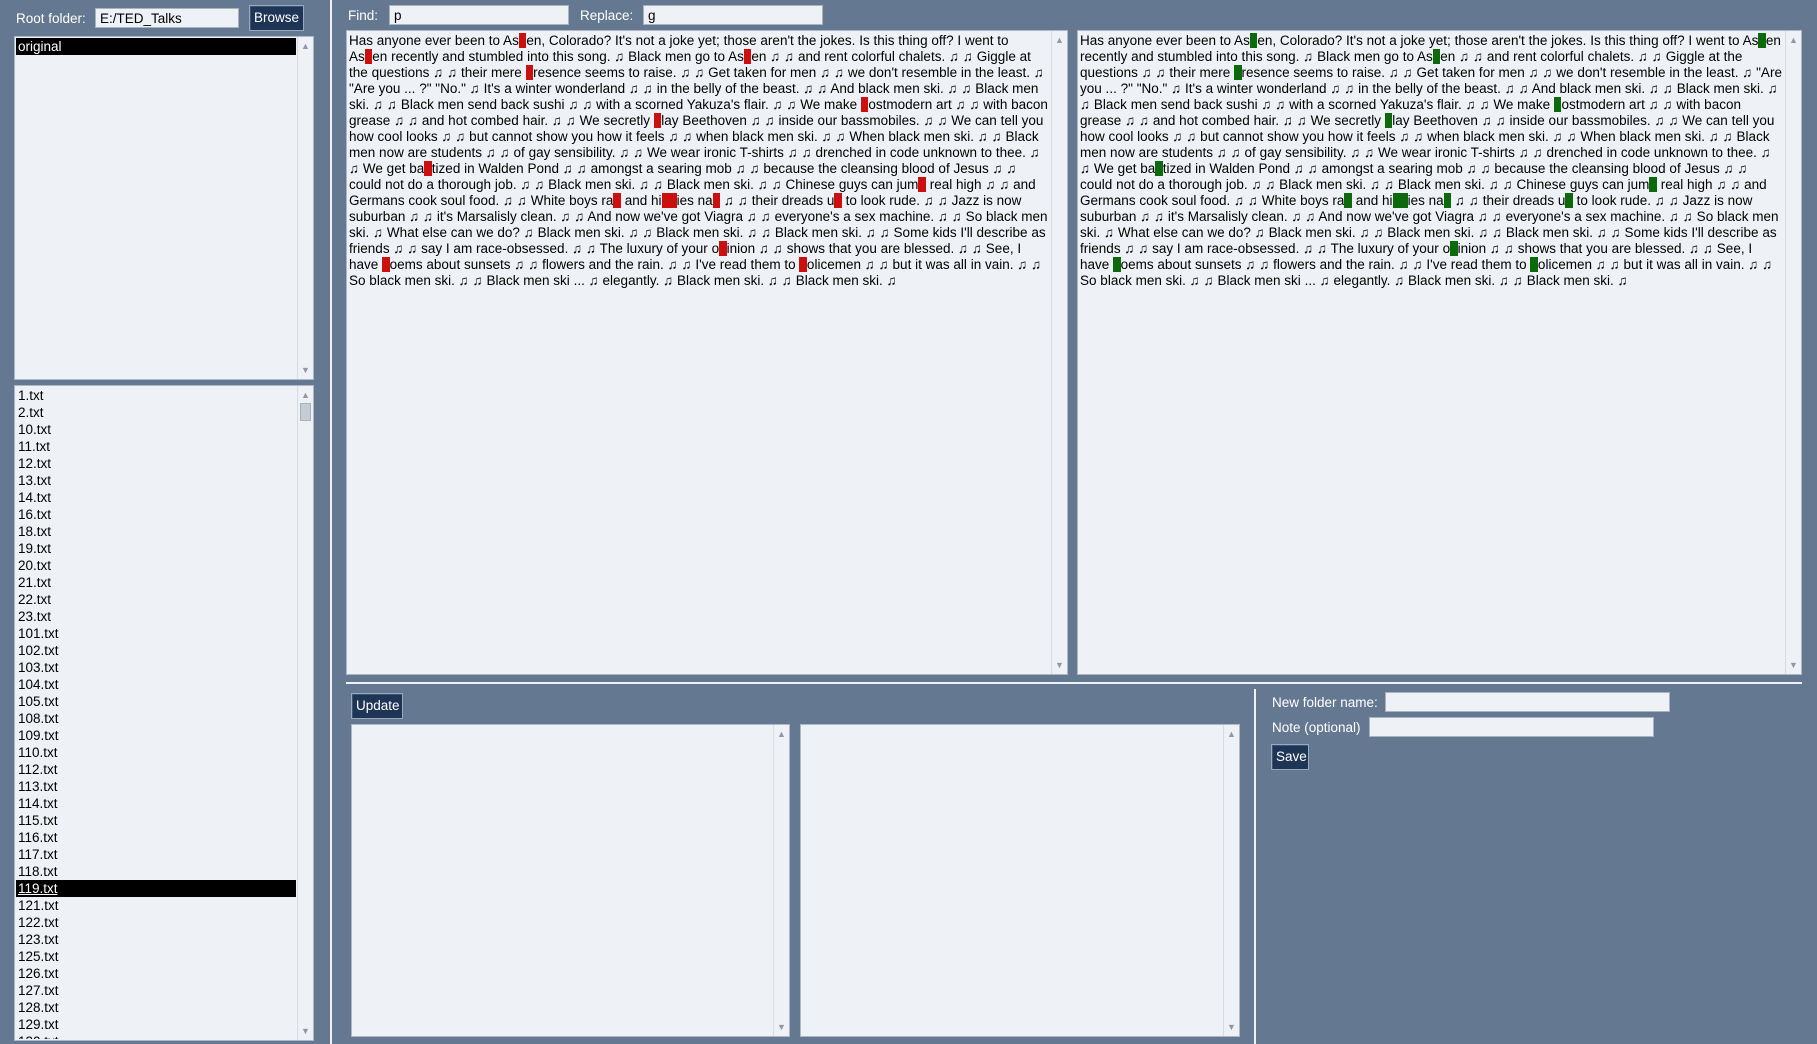  What do you see at coordinates (781, 880) in the screenshot?
I see `bottom-left-scrollbar: ▲ ▼` at bounding box center [781, 880].